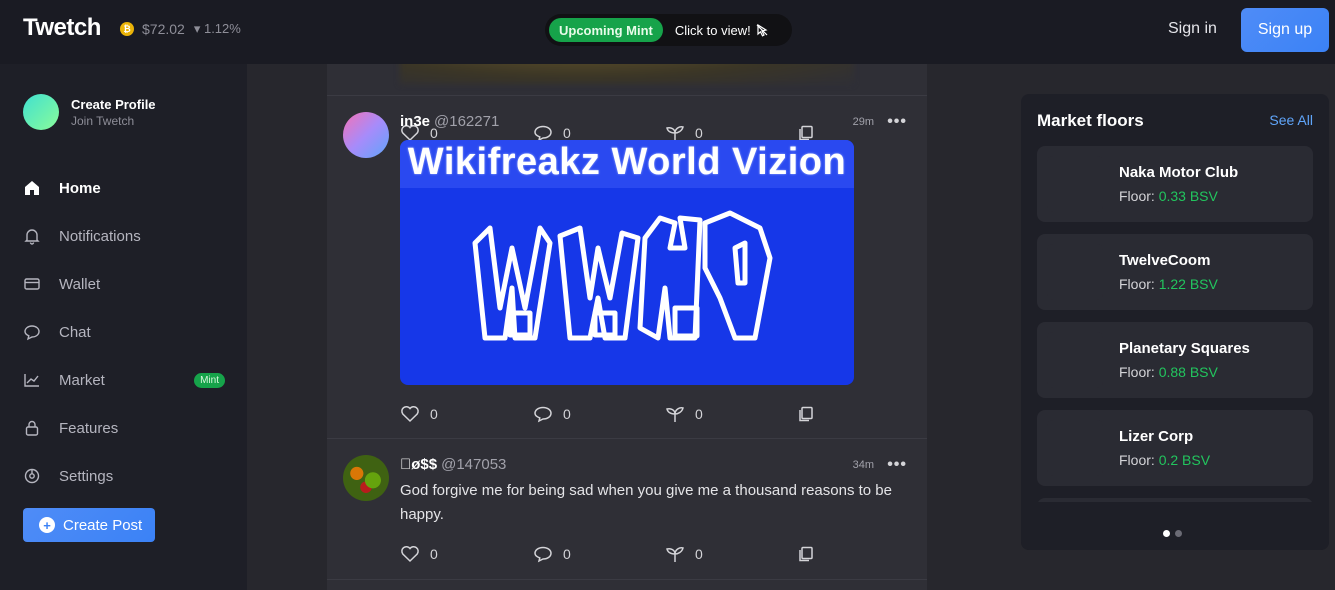 The height and width of the screenshot is (590, 1335). I want to click on market-card: TwelveCoom Floor: 1.22 BSV, so click(1175, 272).